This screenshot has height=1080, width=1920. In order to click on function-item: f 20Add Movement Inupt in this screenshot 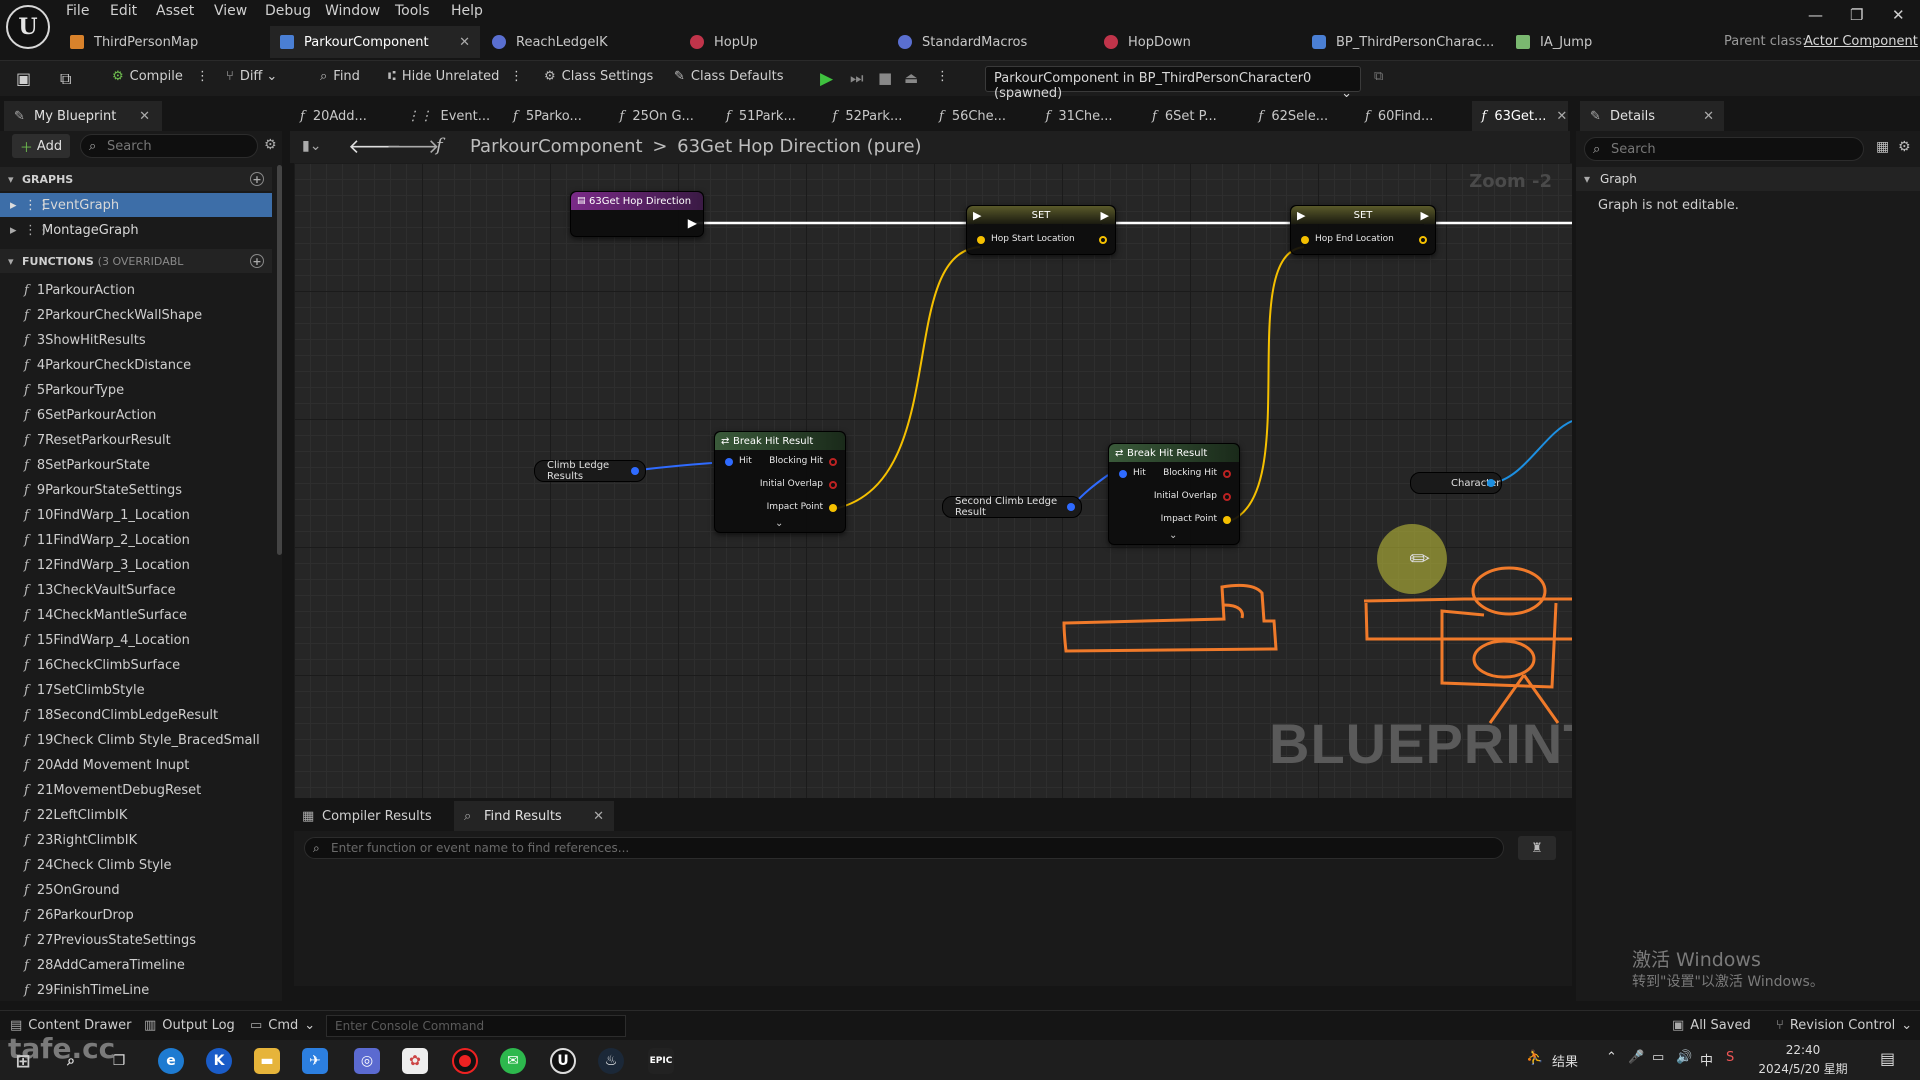, I will do `click(106, 765)`.